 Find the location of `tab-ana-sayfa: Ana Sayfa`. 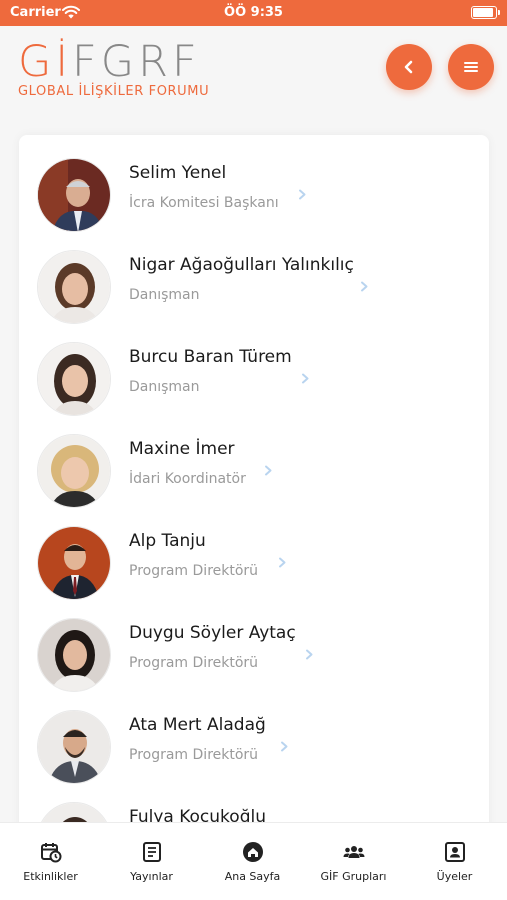

tab-ana-sayfa: Ana Sayfa is located at coordinates (252, 861).